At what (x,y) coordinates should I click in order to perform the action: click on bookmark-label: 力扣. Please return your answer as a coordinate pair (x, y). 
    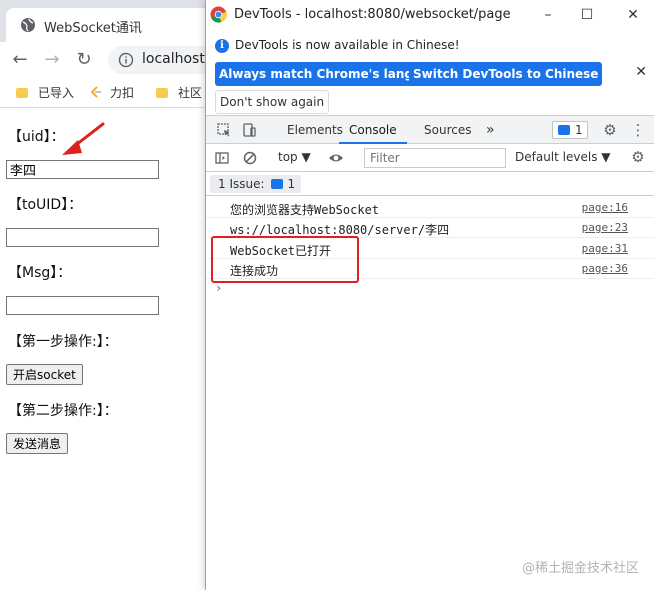
    Looking at the image, I should click on (122, 93).